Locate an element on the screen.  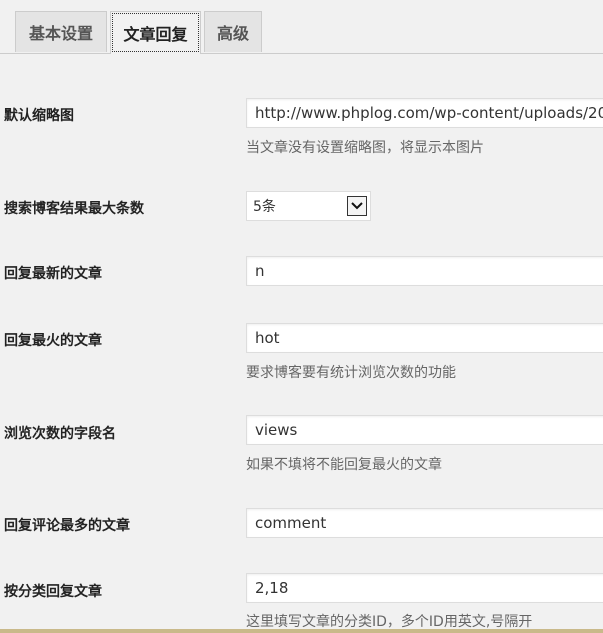
reply-hottest-label: 回复最火的文章 is located at coordinates (53, 341).